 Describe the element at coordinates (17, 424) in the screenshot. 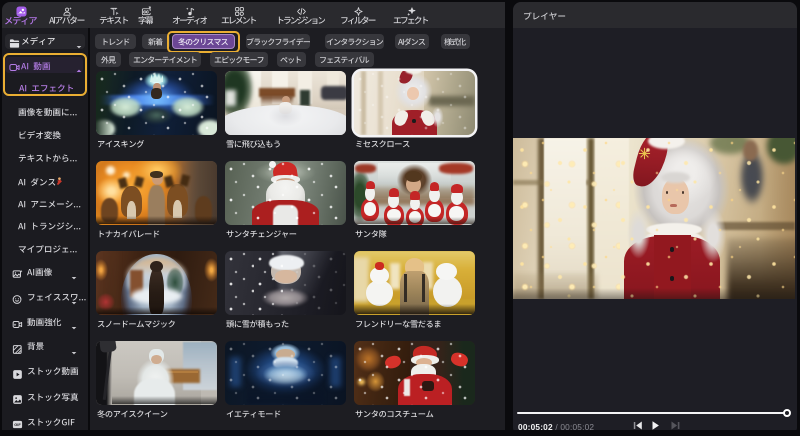

I see `svg-text: GIF` at that location.